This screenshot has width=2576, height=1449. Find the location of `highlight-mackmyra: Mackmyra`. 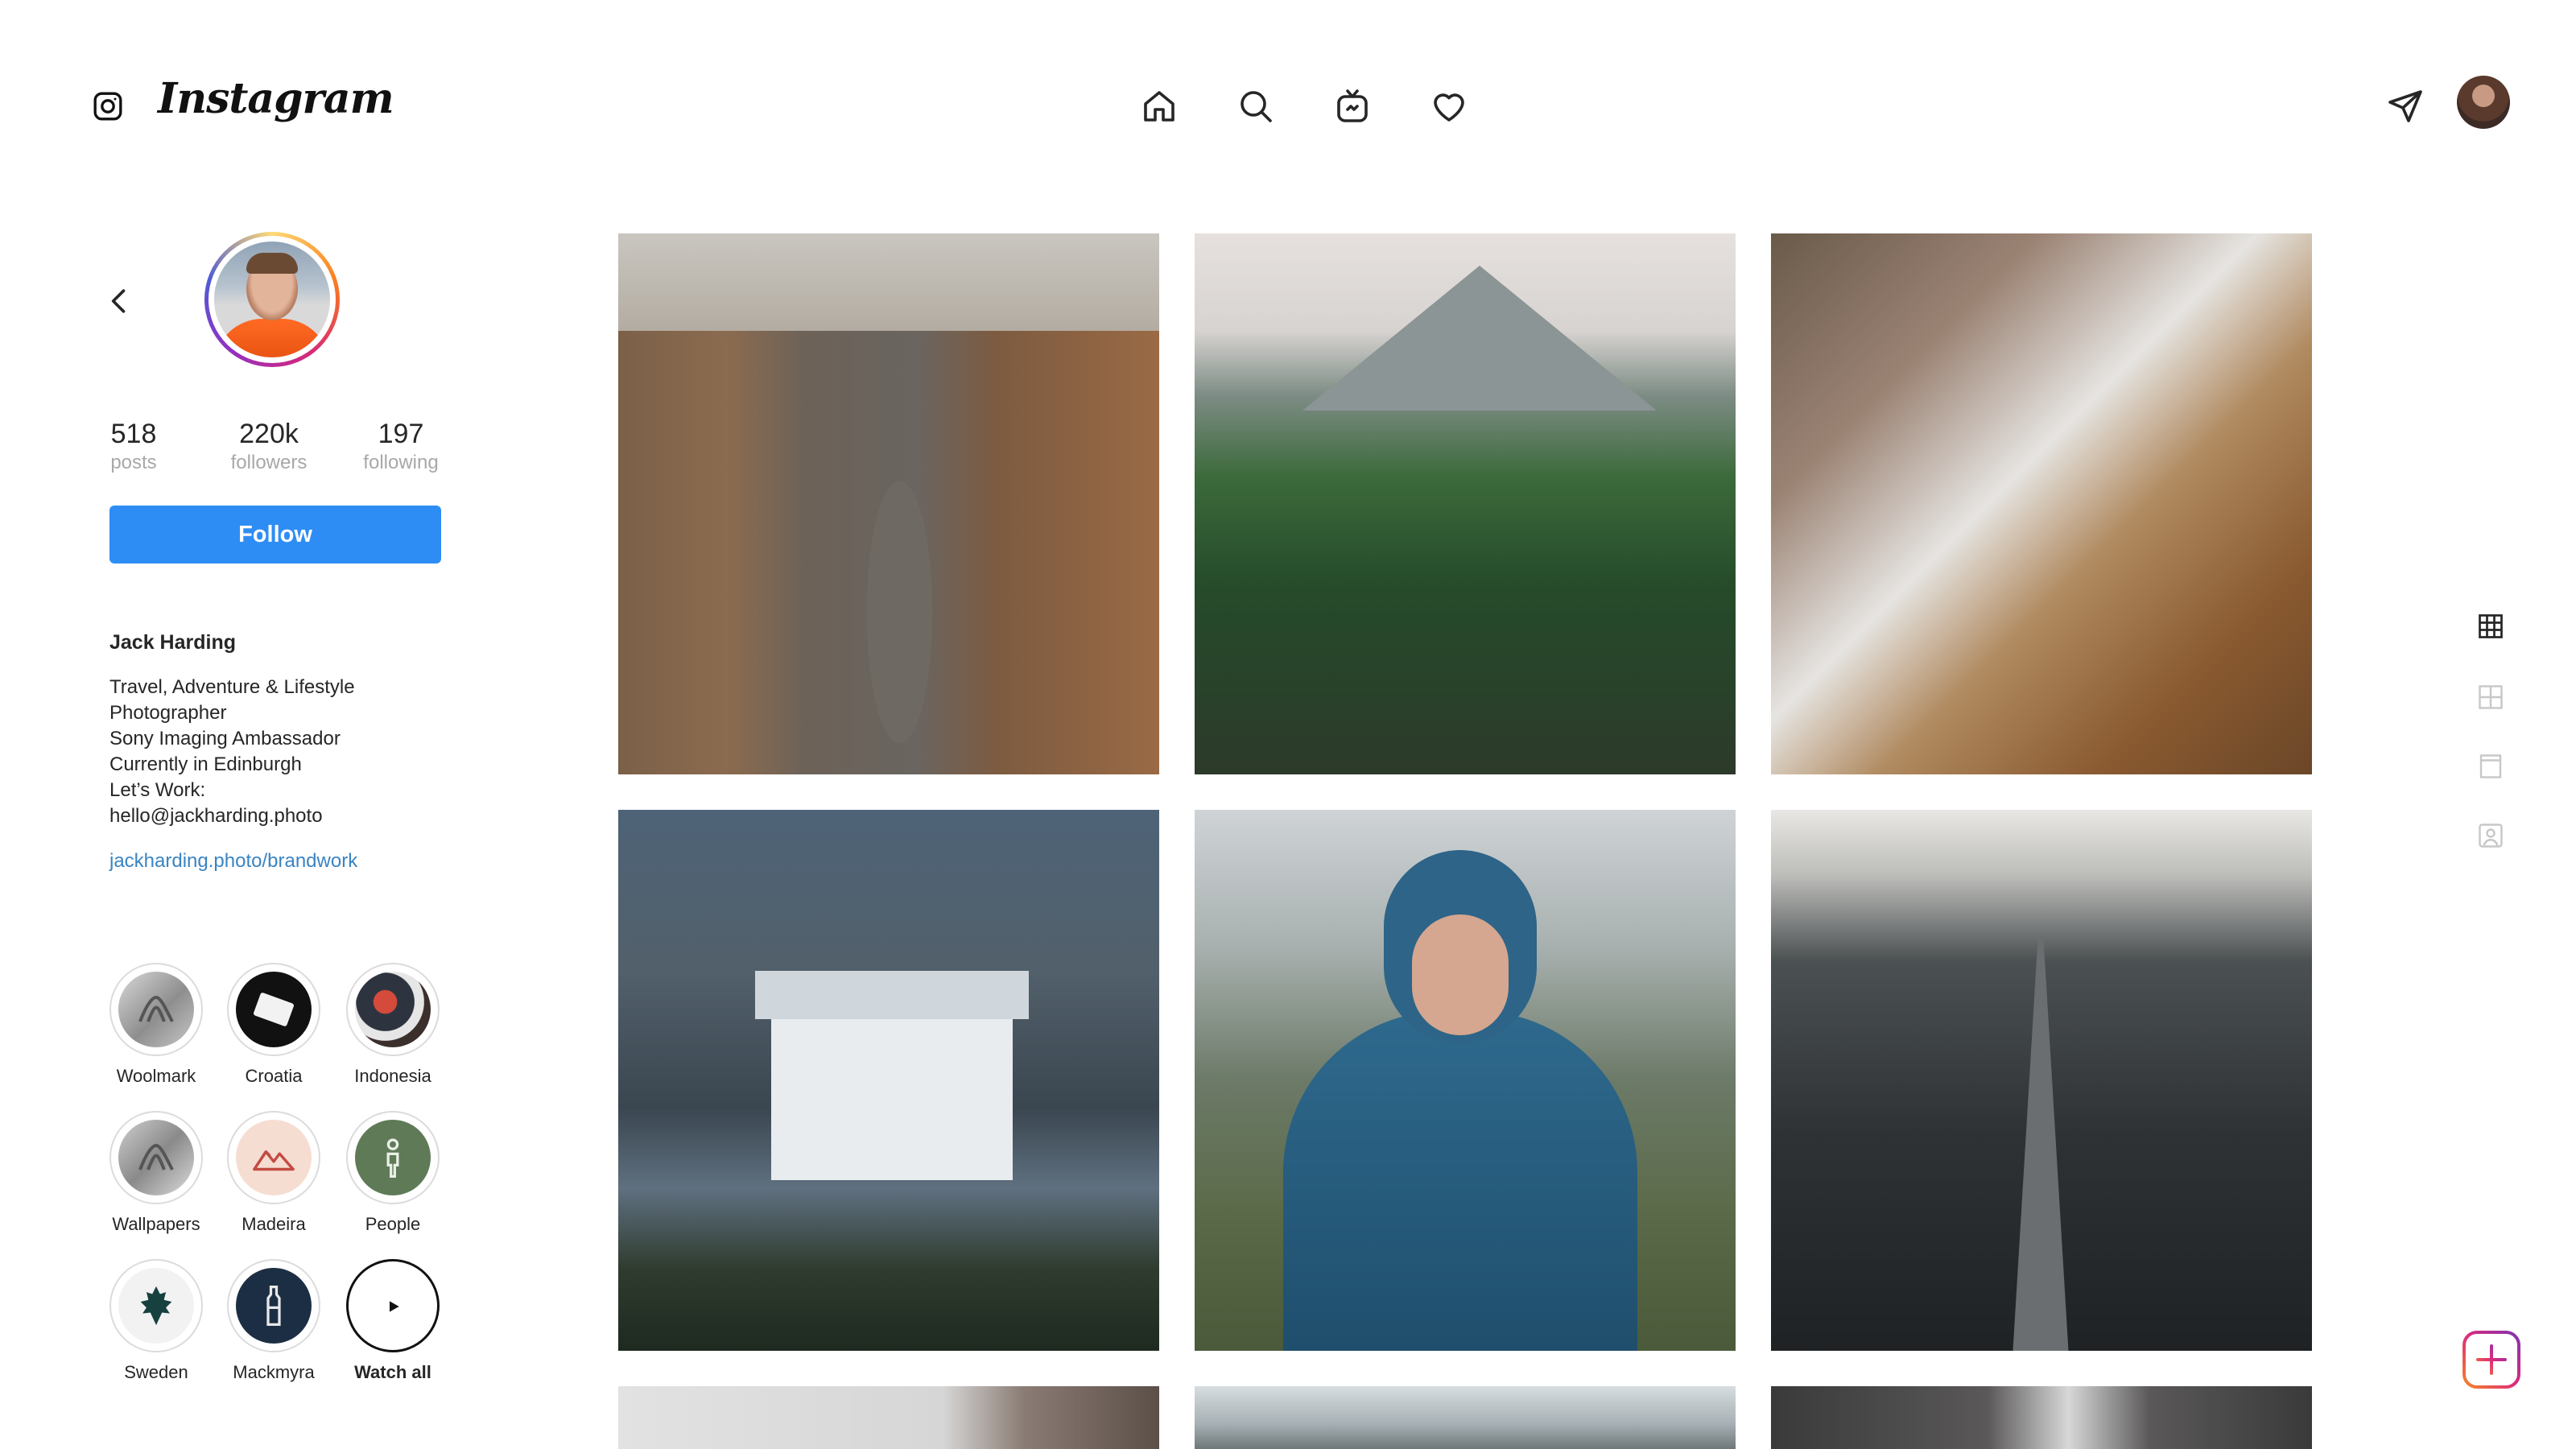

highlight-mackmyra: Mackmyra is located at coordinates (273, 1321).